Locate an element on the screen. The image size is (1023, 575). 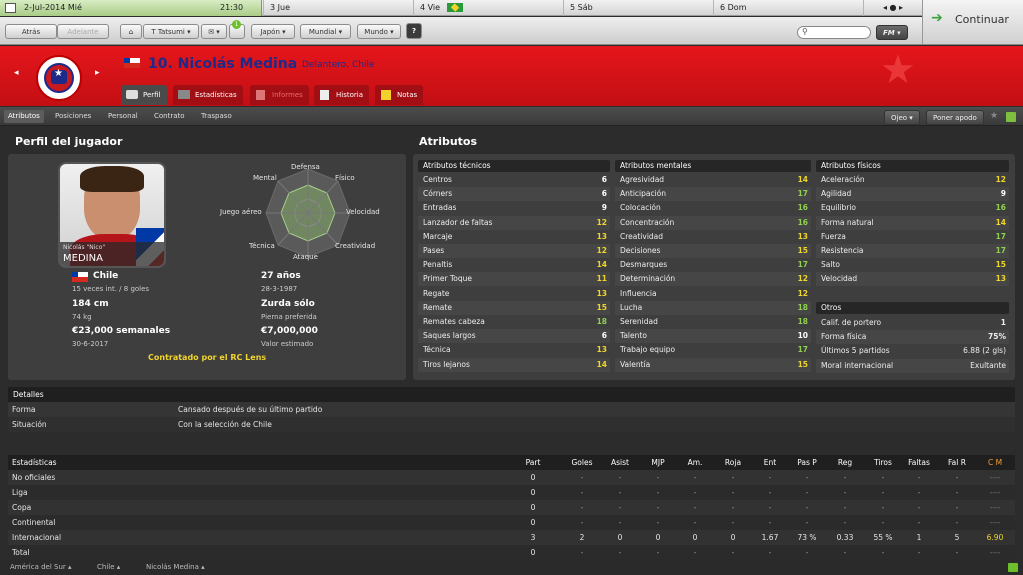
stats-row: Total 0- - - - - - - - - - - ---- is located at coordinates (511, 552).